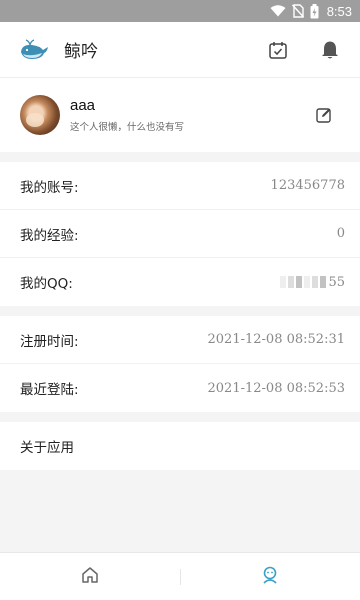 The height and width of the screenshot is (600, 360). Describe the element at coordinates (49, 341) in the screenshot. I see `register-time-label: 注册时间:` at that location.